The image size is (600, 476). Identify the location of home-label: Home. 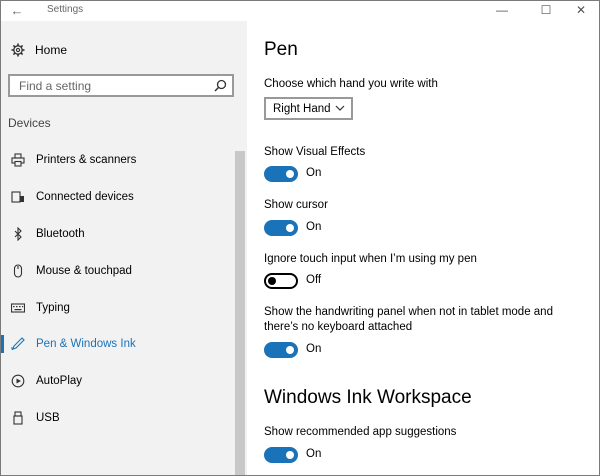
(51, 50).